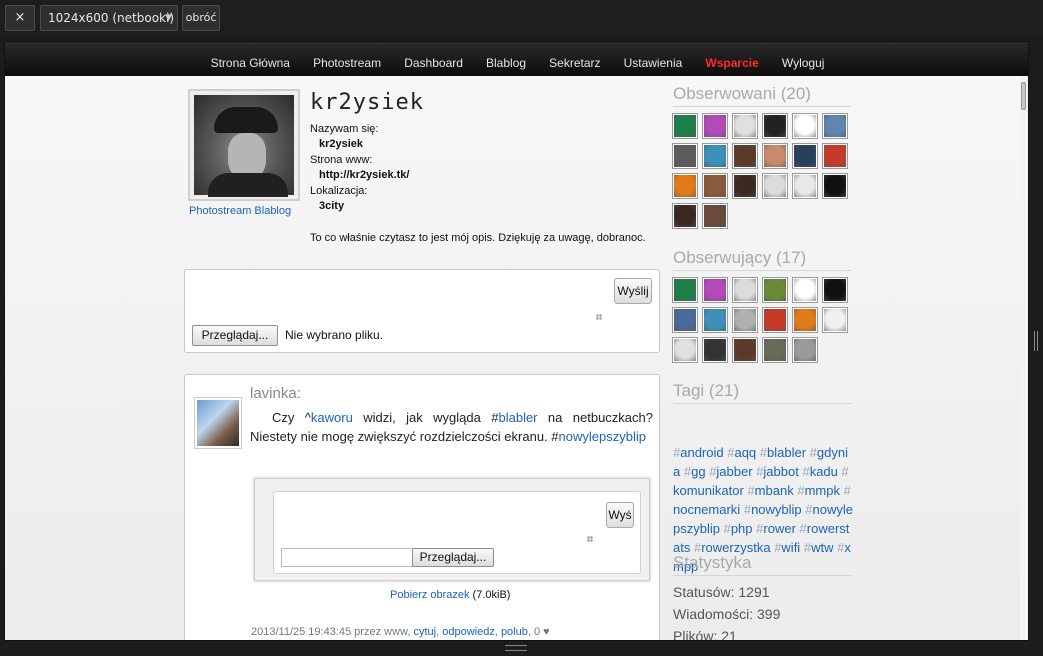  What do you see at coordinates (468, 632) in the screenshot?
I see `reply-link: odpowiedz` at bounding box center [468, 632].